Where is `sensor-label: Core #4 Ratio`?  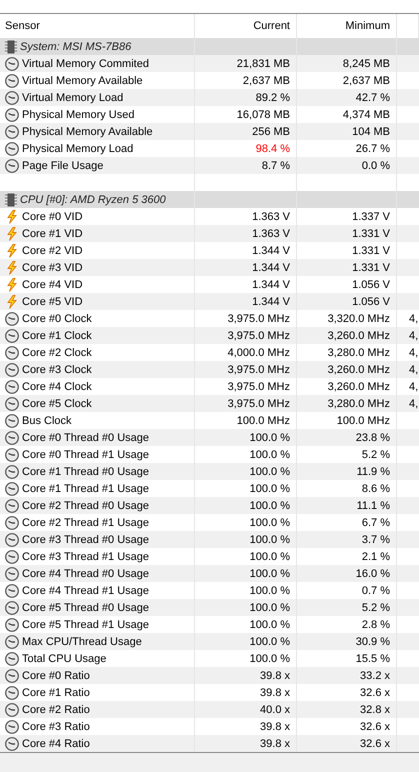 sensor-label: Core #4 Ratio is located at coordinates (56, 744).